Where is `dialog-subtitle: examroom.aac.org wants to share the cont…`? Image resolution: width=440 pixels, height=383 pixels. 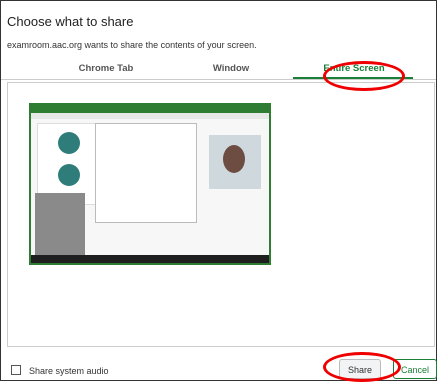 dialog-subtitle: examroom.aac.org wants to share the cont… is located at coordinates (132, 45).